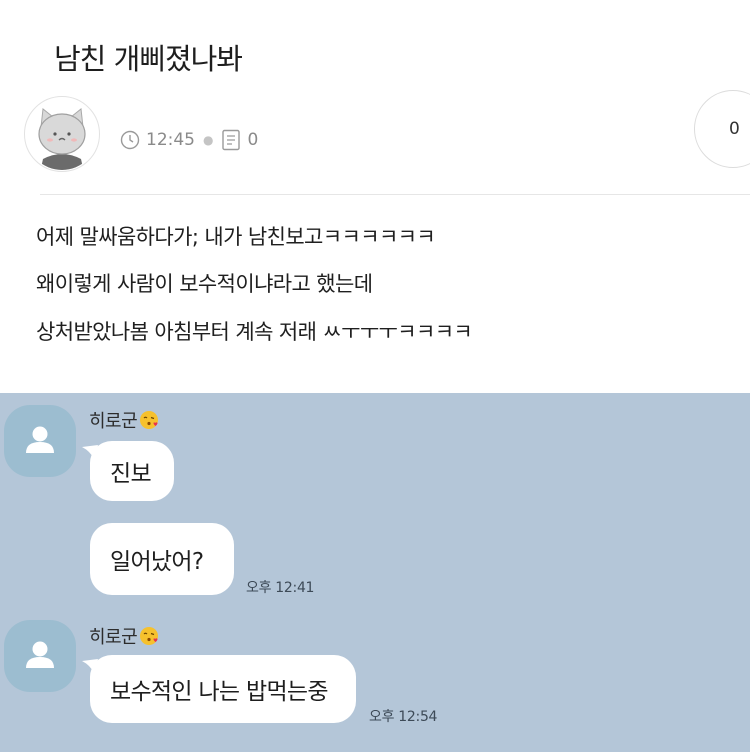 Image resolution: width=750 pixels, height=752 pixels. Describe the element at coordinates (231, 140) in the screenshot. I see `comment-icon` at that location.